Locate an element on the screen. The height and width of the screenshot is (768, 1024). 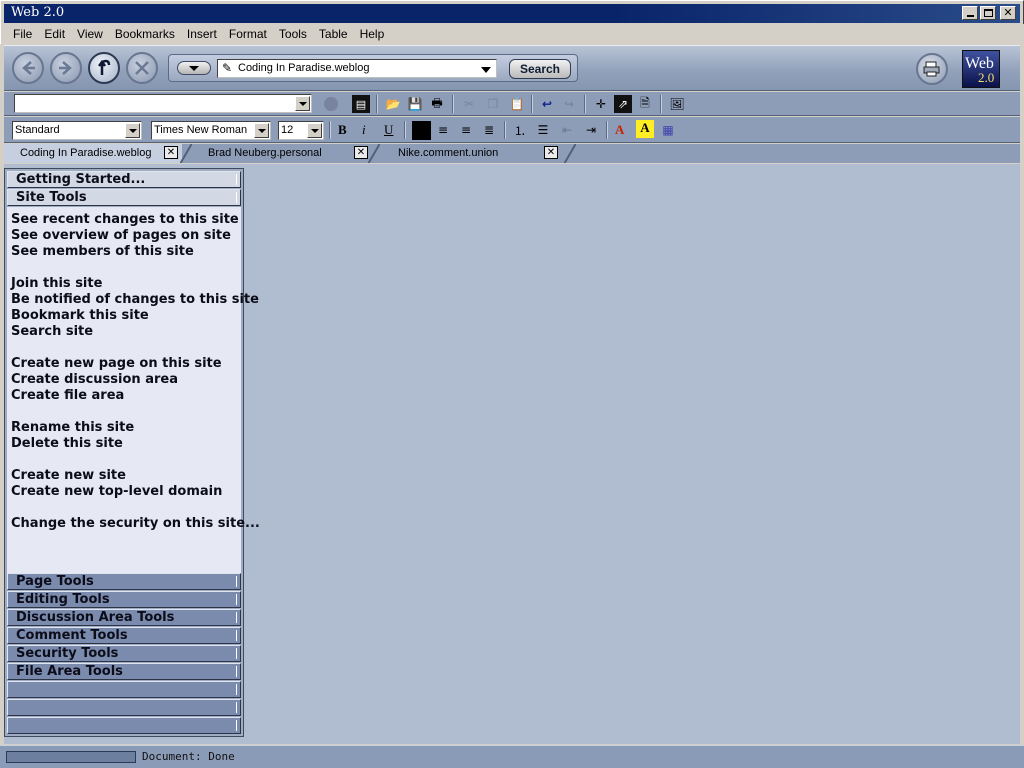
stop-button is located at coordinates (142, 68).